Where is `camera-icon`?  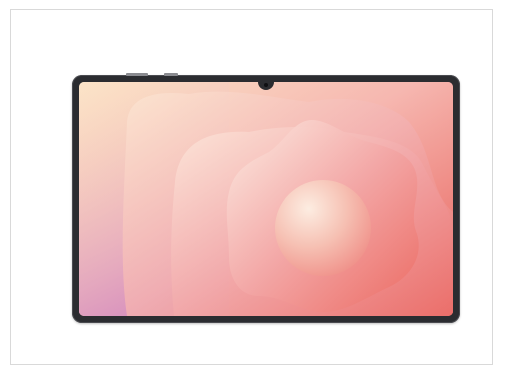
camera-icon is located at coordinates (266, 85).